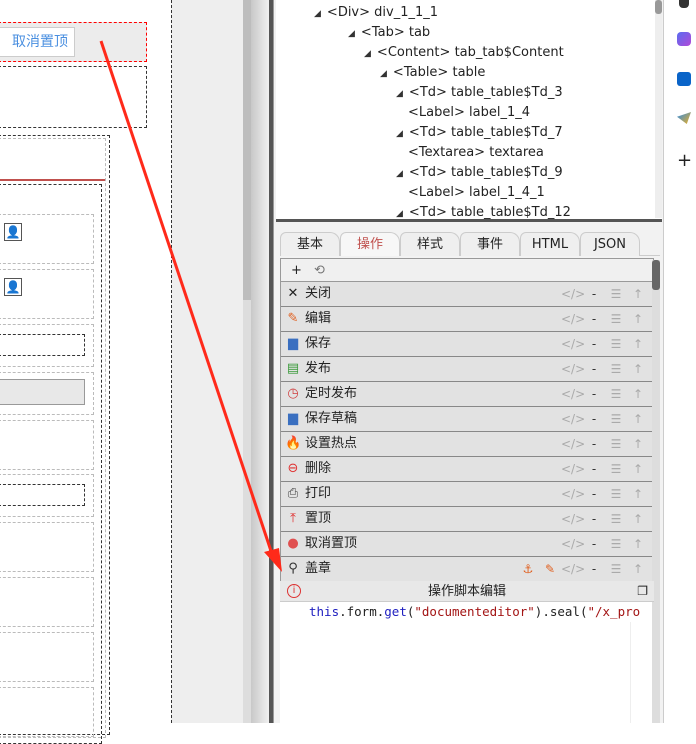 The width and height of the screenshot is (696, 744). I want to click on code-token: .form., so click(362, 611).